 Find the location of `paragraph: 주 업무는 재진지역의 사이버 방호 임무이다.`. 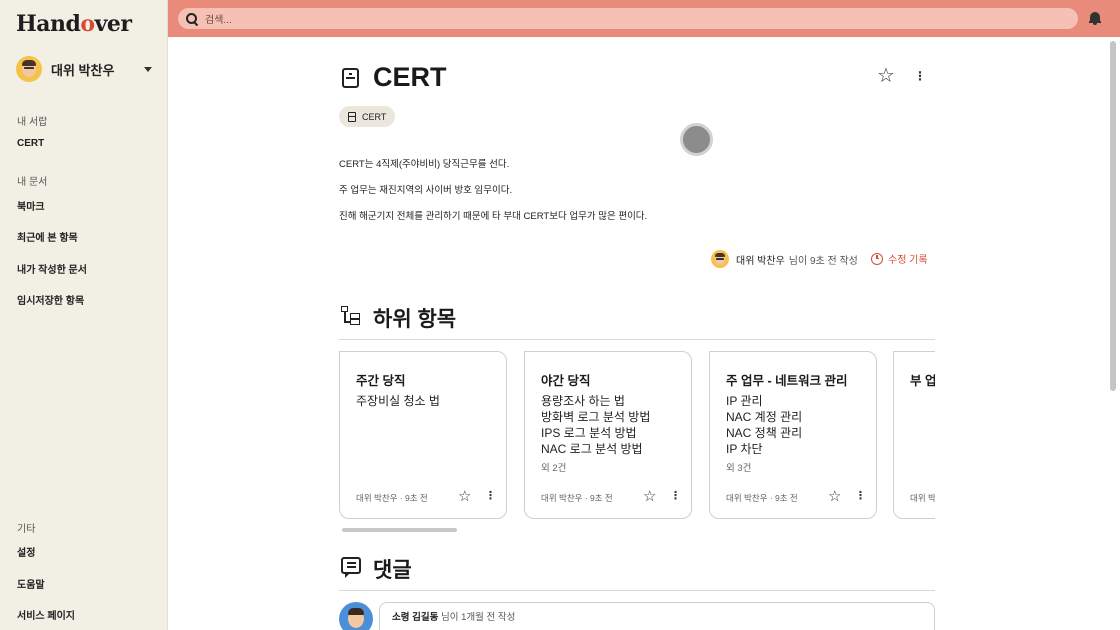

paragraph: 주 업무는 재진지역의 사이버 방호 임무이다. is located at coordinates (426, 190).